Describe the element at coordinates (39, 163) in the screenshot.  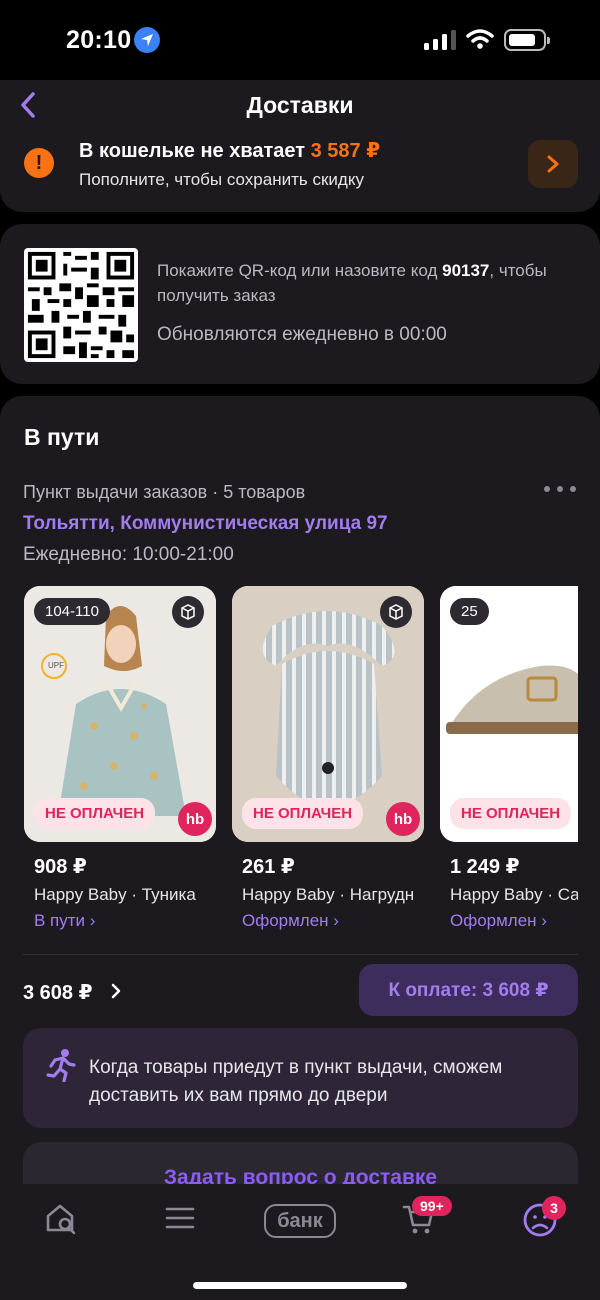
I see `warning-icon: !` at that location.